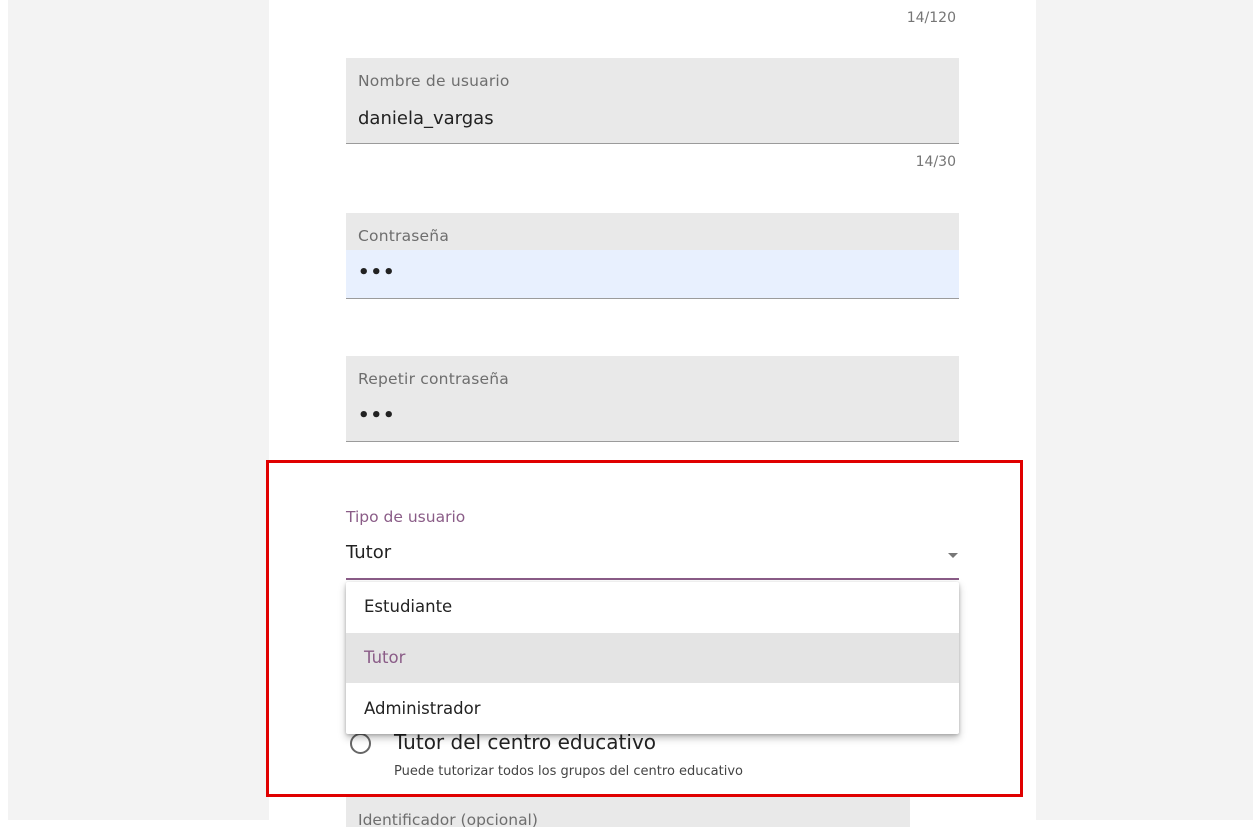 The image size is (1253, 827). I want to click on username-value: daniela_vargas, so click(426, 118).